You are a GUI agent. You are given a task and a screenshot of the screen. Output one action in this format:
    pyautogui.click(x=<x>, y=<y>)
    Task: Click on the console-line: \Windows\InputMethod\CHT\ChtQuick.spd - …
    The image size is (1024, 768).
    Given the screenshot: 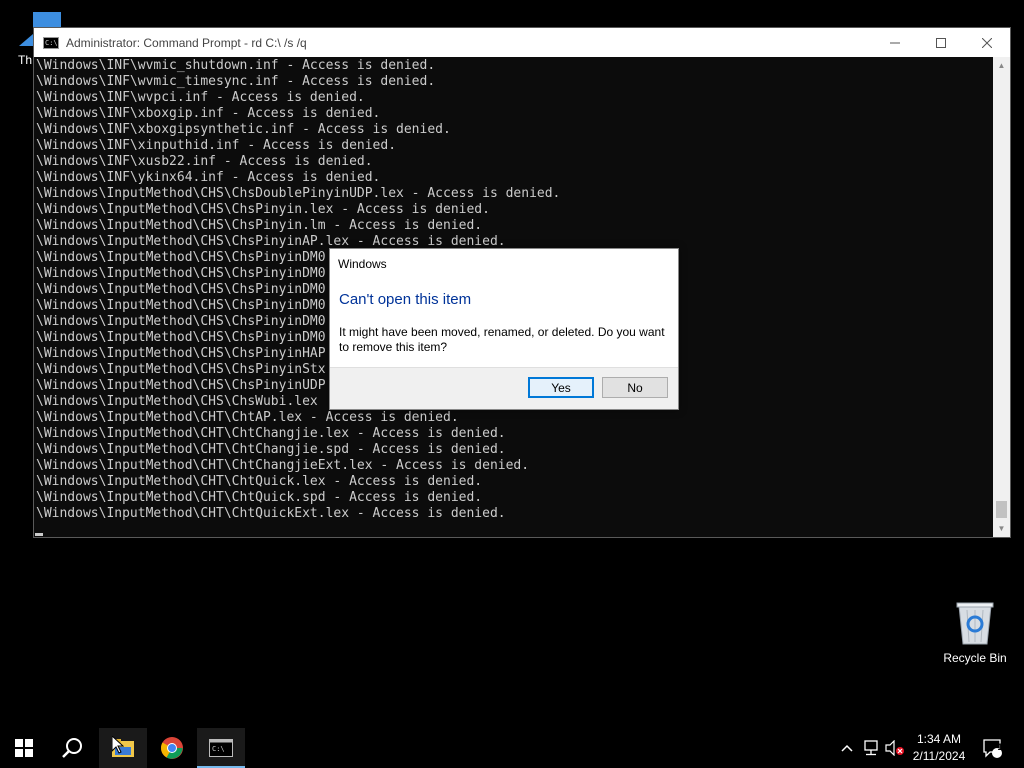 What is the action you would take?
    pyautogui.click(x=259, y=497)
    